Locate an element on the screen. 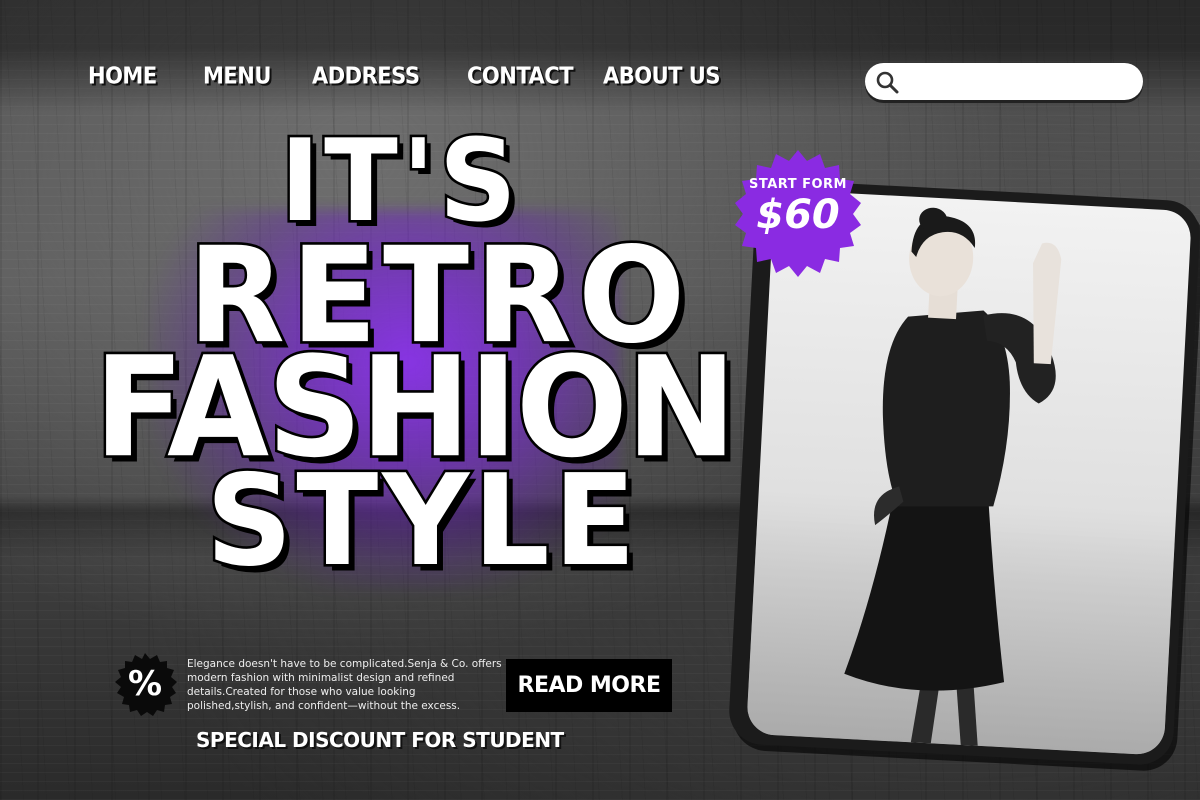  headline-line-4: STYLE is located at coordinates (422, 521).